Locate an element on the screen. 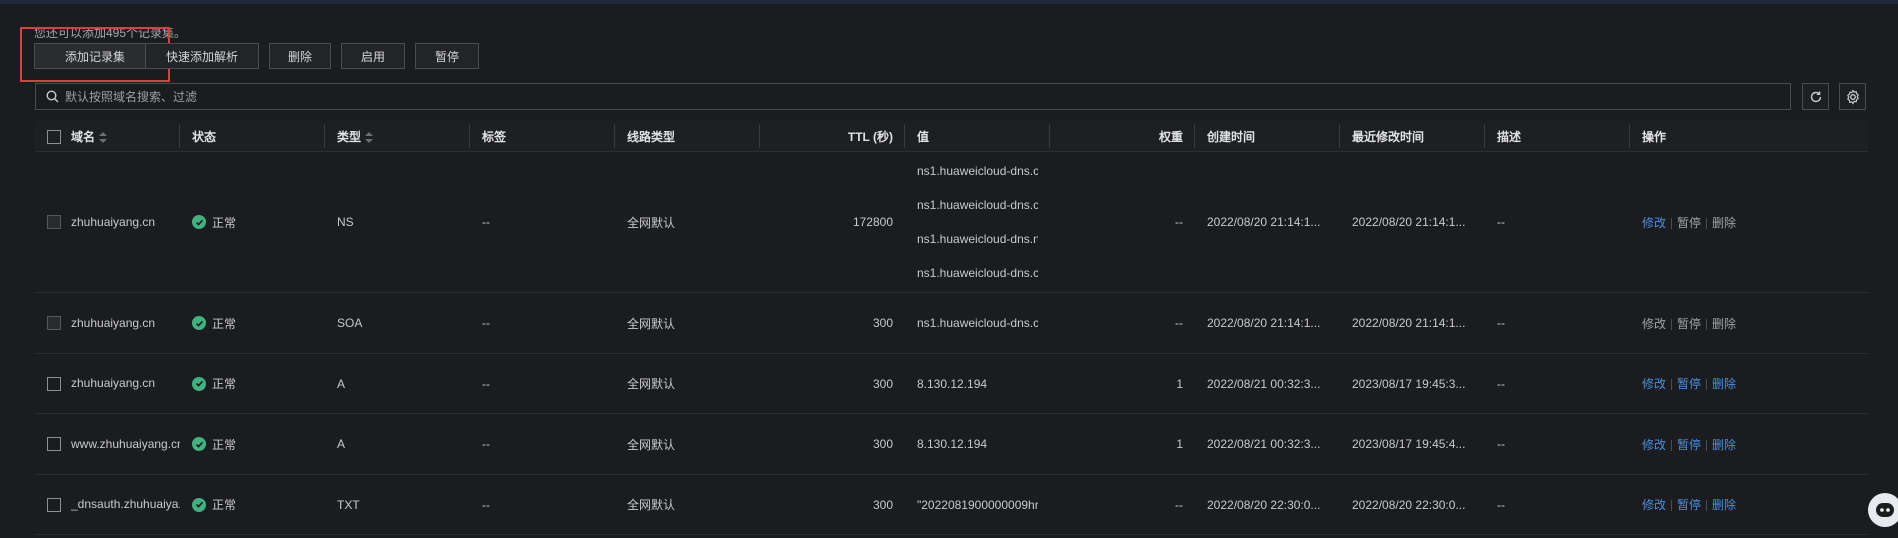 The image size is (1898, 538). delete-button: 删除 is located at coordinates (300, 56).